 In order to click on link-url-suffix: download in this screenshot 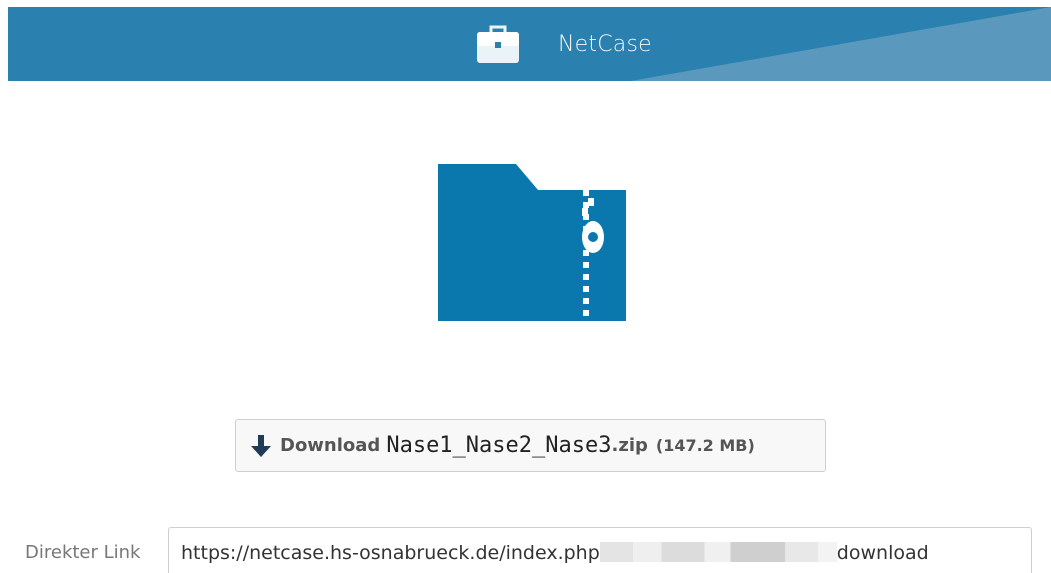, I will do `click(882, 553)`.